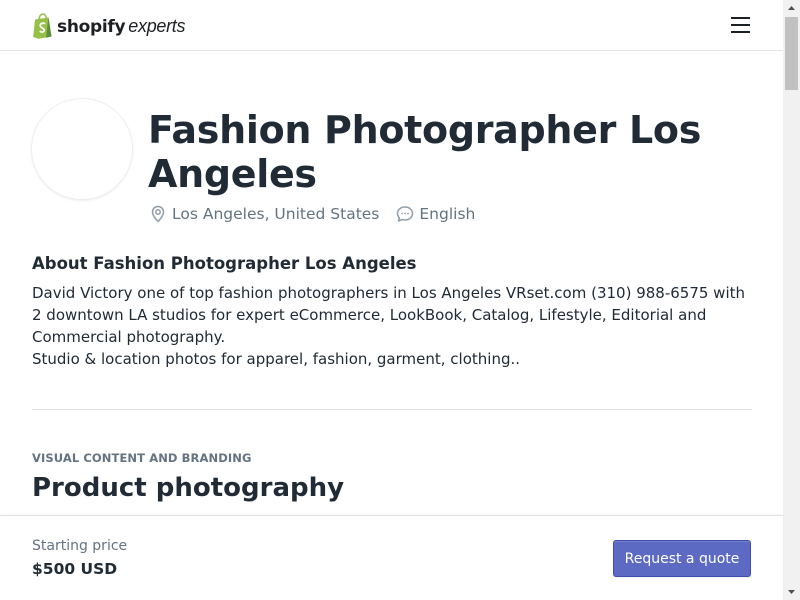  I want to click on page-scrollbar, so click(791, 300).